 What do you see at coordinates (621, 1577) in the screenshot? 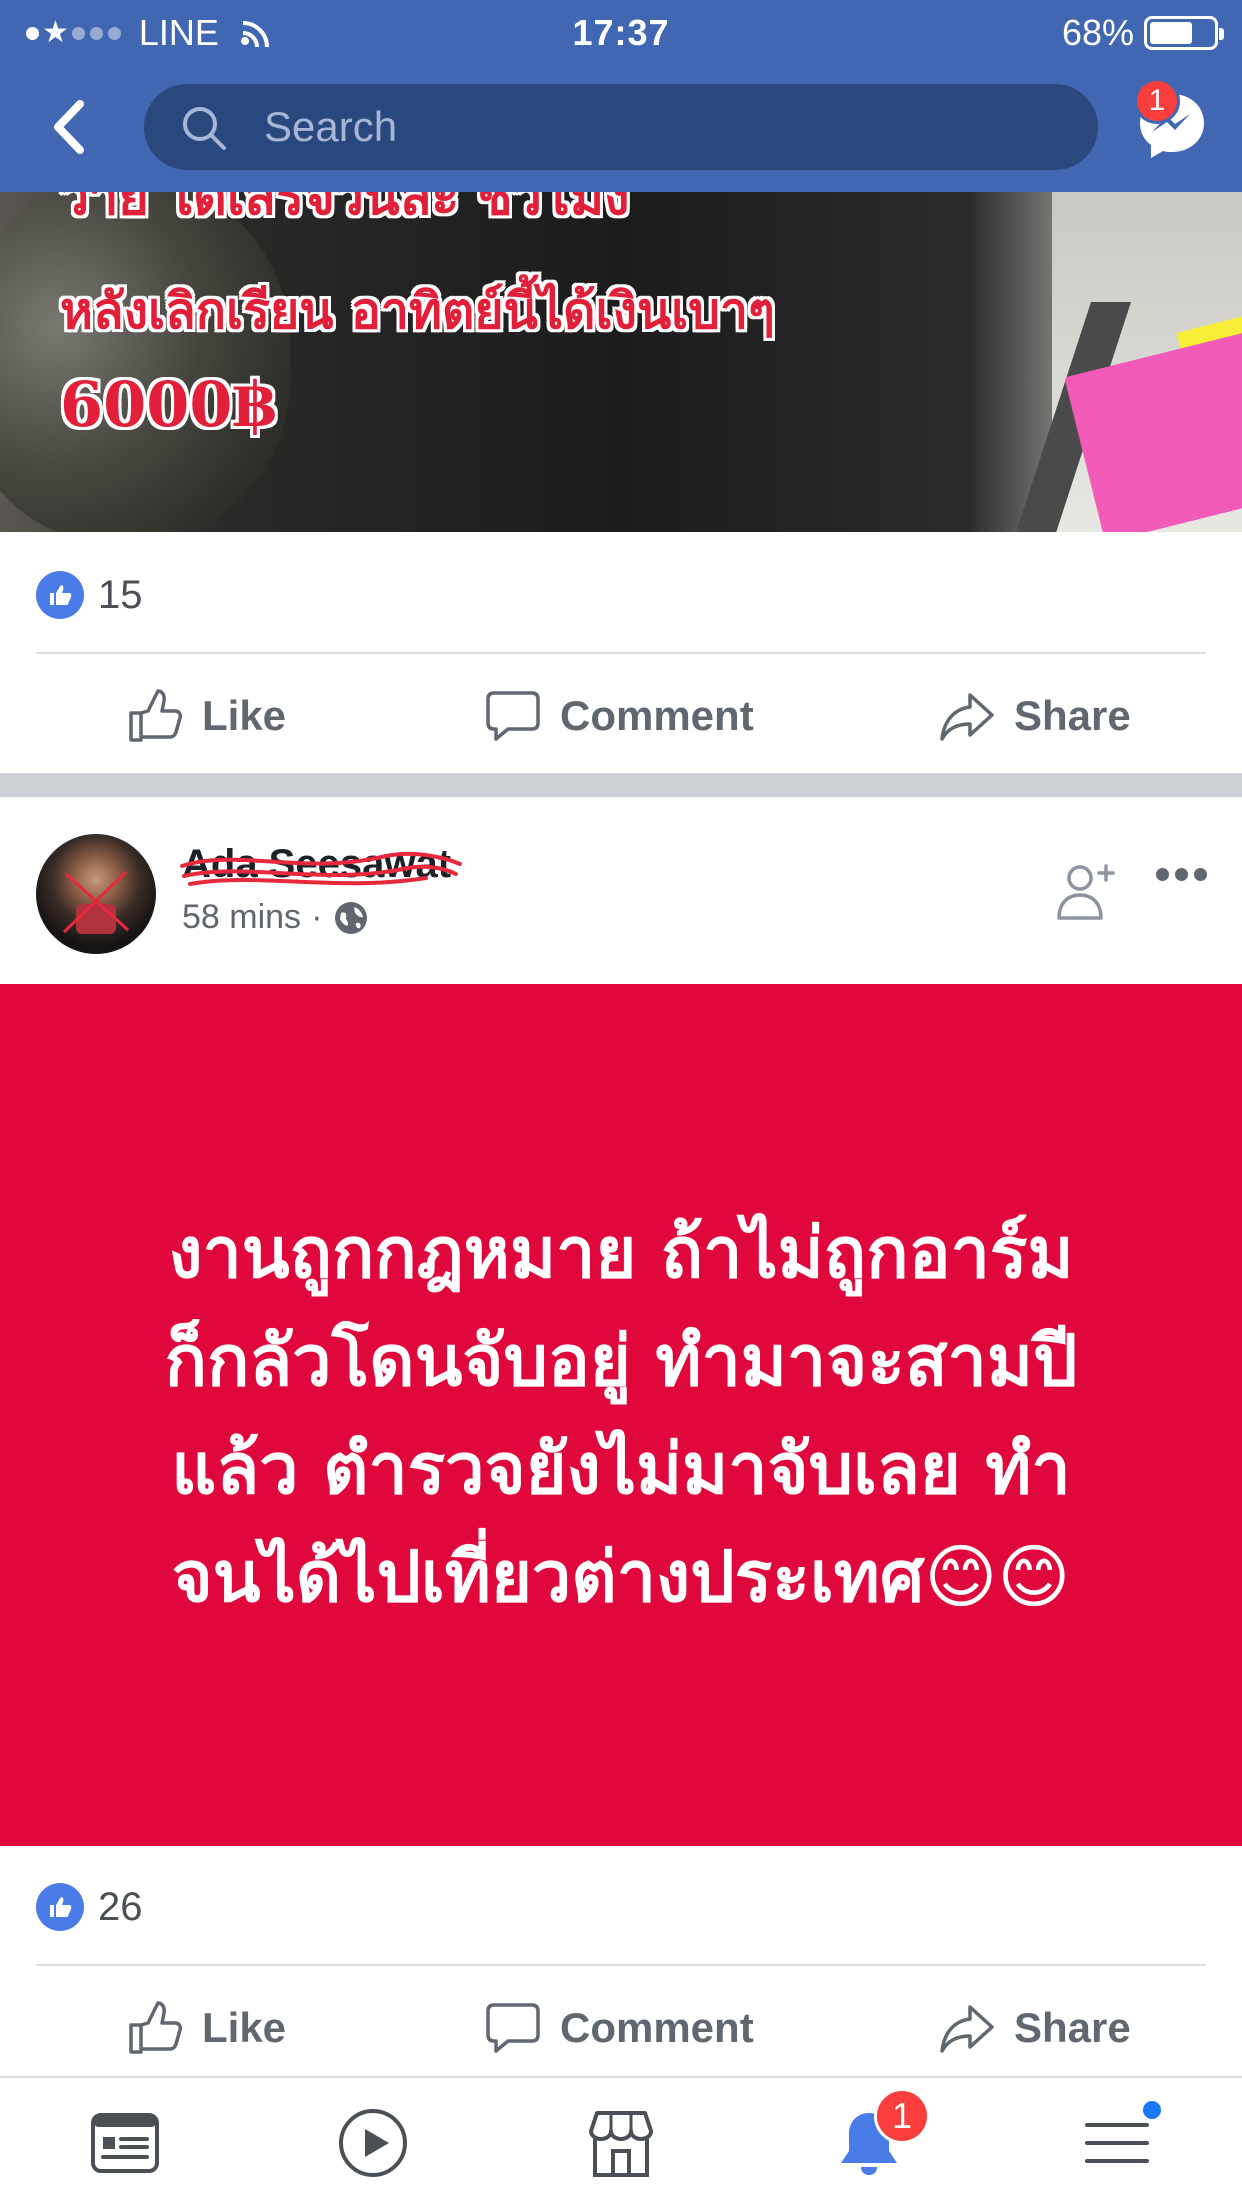
I see `post-text-line: จนได้ไปเที่ยวต่างประเทศ😊😊` at bounding box center [621, 1577].